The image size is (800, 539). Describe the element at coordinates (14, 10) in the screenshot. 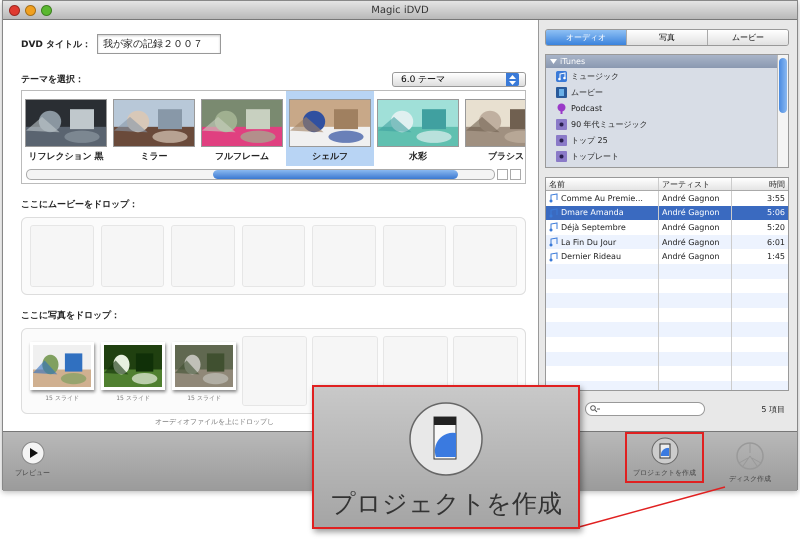

I see `close-button` at that location.